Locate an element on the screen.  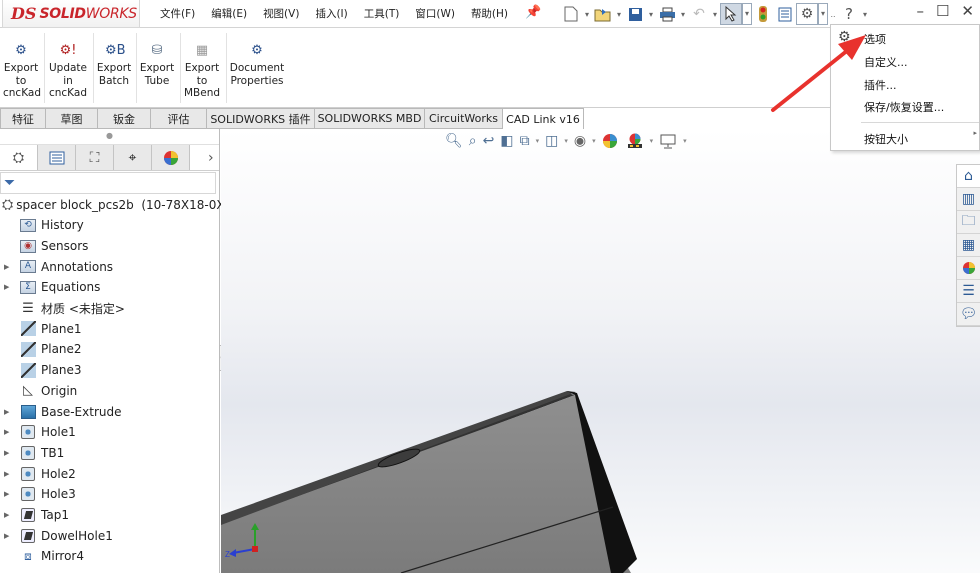
zoom-to-fit-icon: 🔍︎ is located at coordinates (454, 141).